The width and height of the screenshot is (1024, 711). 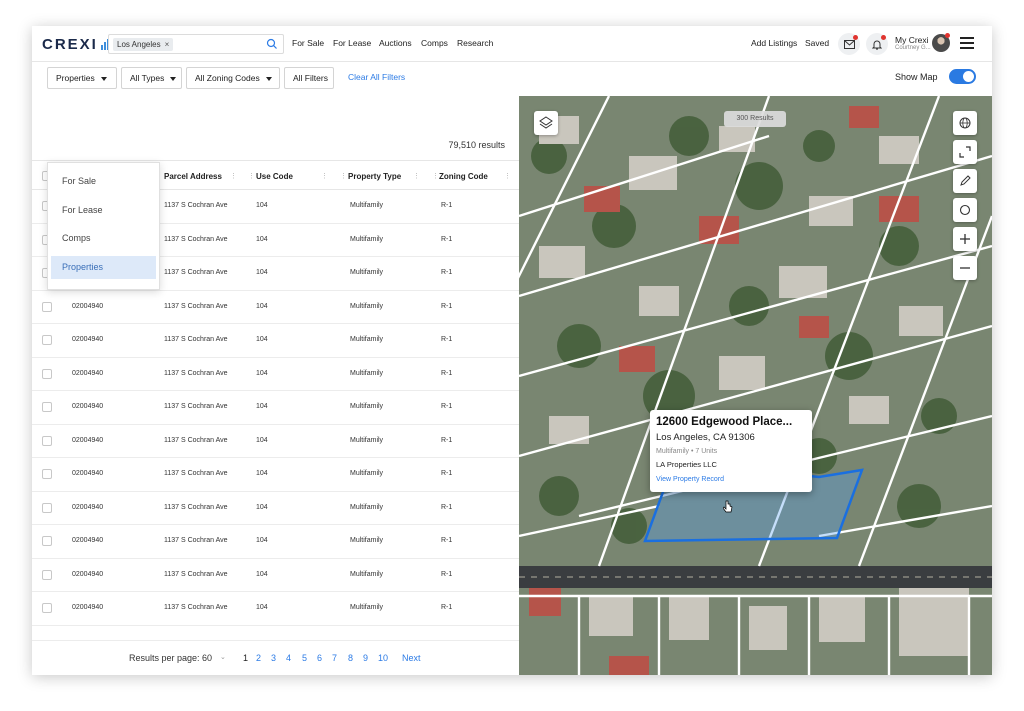 I want to click on results-count: 79,510 results, so click(x=476, y=145).